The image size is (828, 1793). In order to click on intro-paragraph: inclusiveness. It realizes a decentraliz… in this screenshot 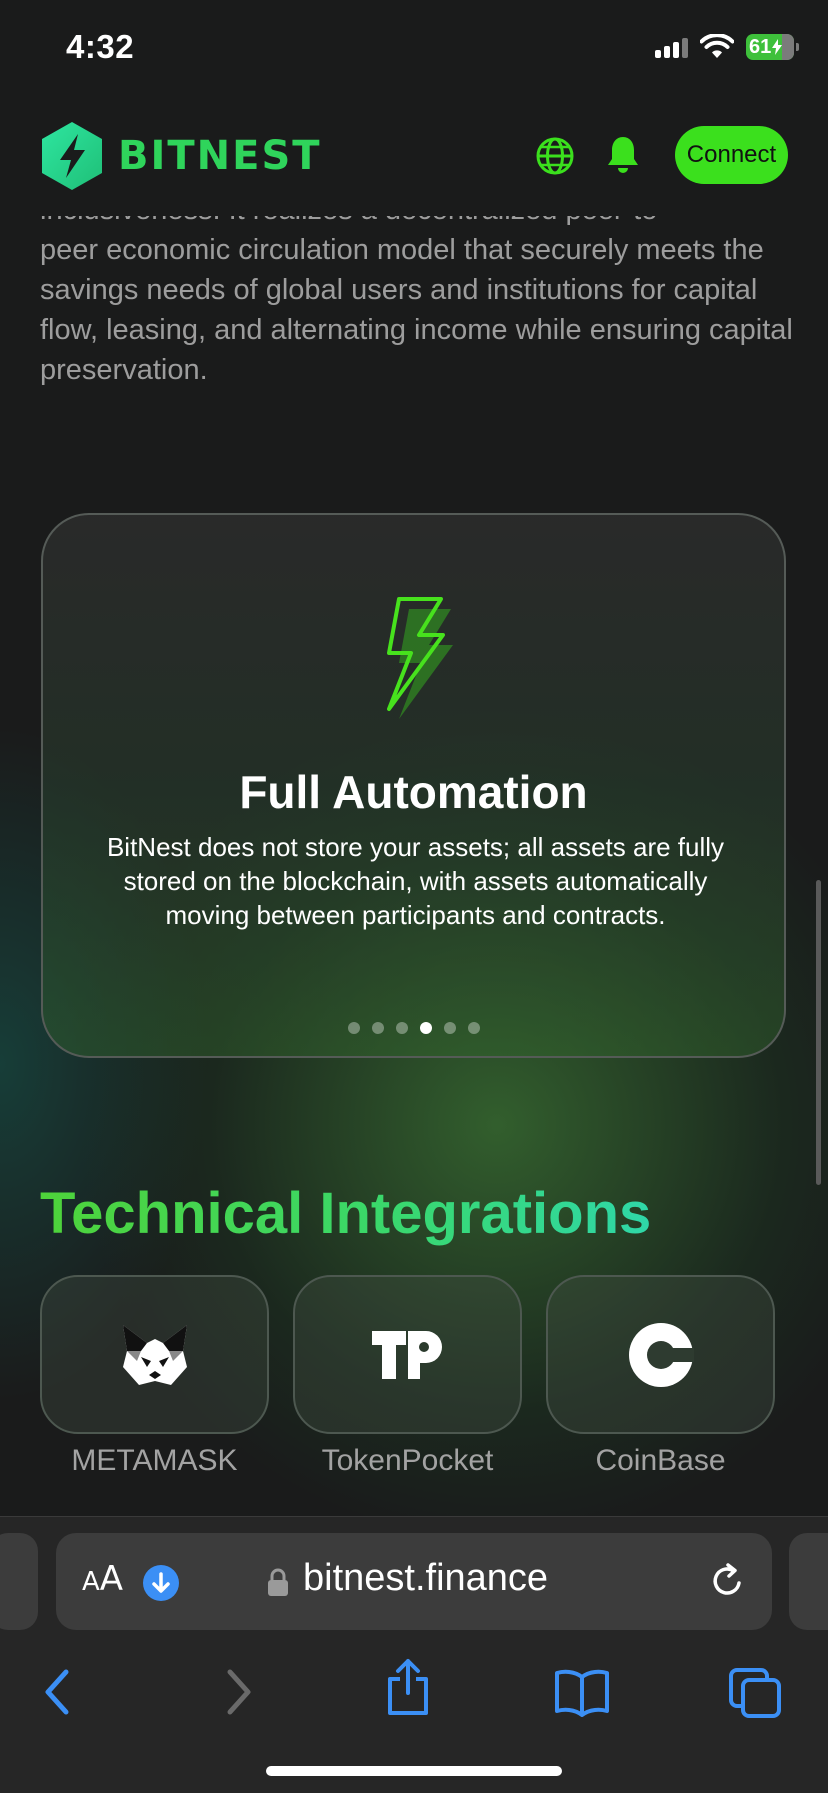, I will do `click(420, 290)`.